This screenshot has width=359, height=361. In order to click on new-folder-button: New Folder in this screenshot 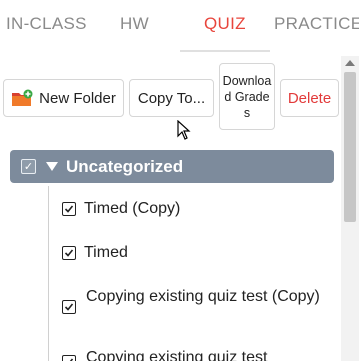, I will do `click(63, 98)`.